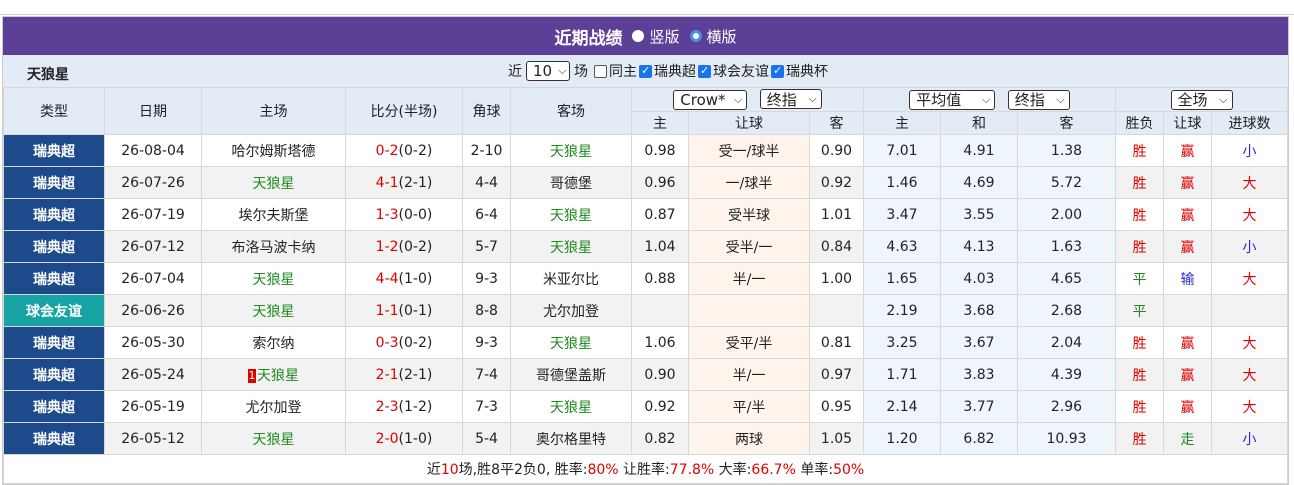 The width and height of the screenshot is (1294, 485). What do you see at coordinates (273, 214) in the screenshot?
I see `home-team: 埃尔夫斯堡` at bounding box center [273, 214].